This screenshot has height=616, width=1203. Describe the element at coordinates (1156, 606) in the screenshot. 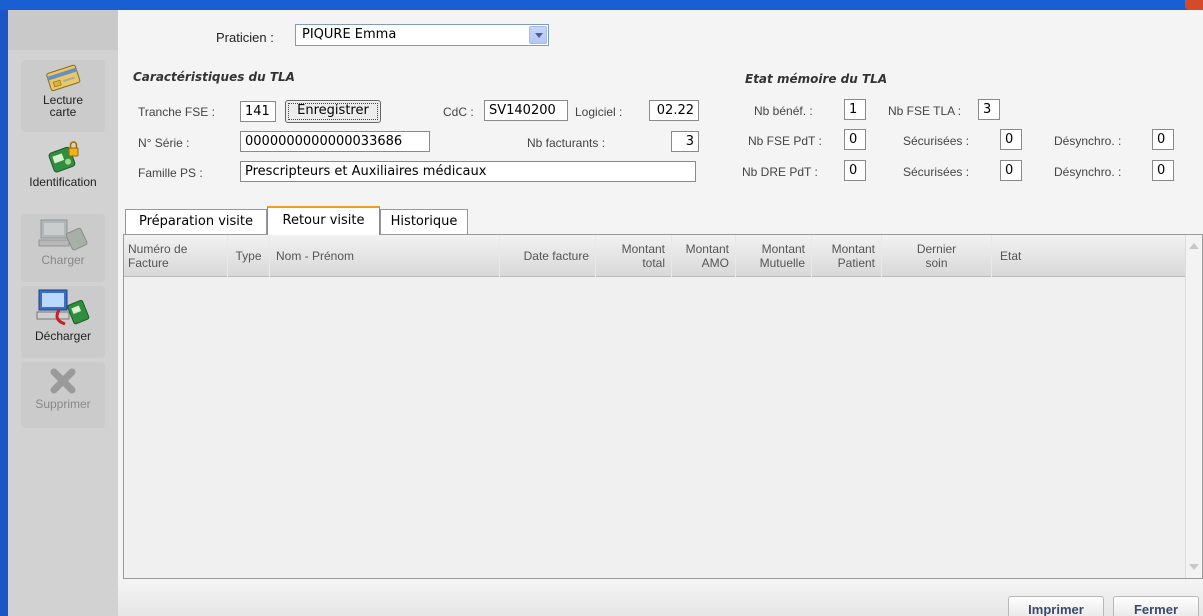

I see `fermer-button: Fermer` at that location.